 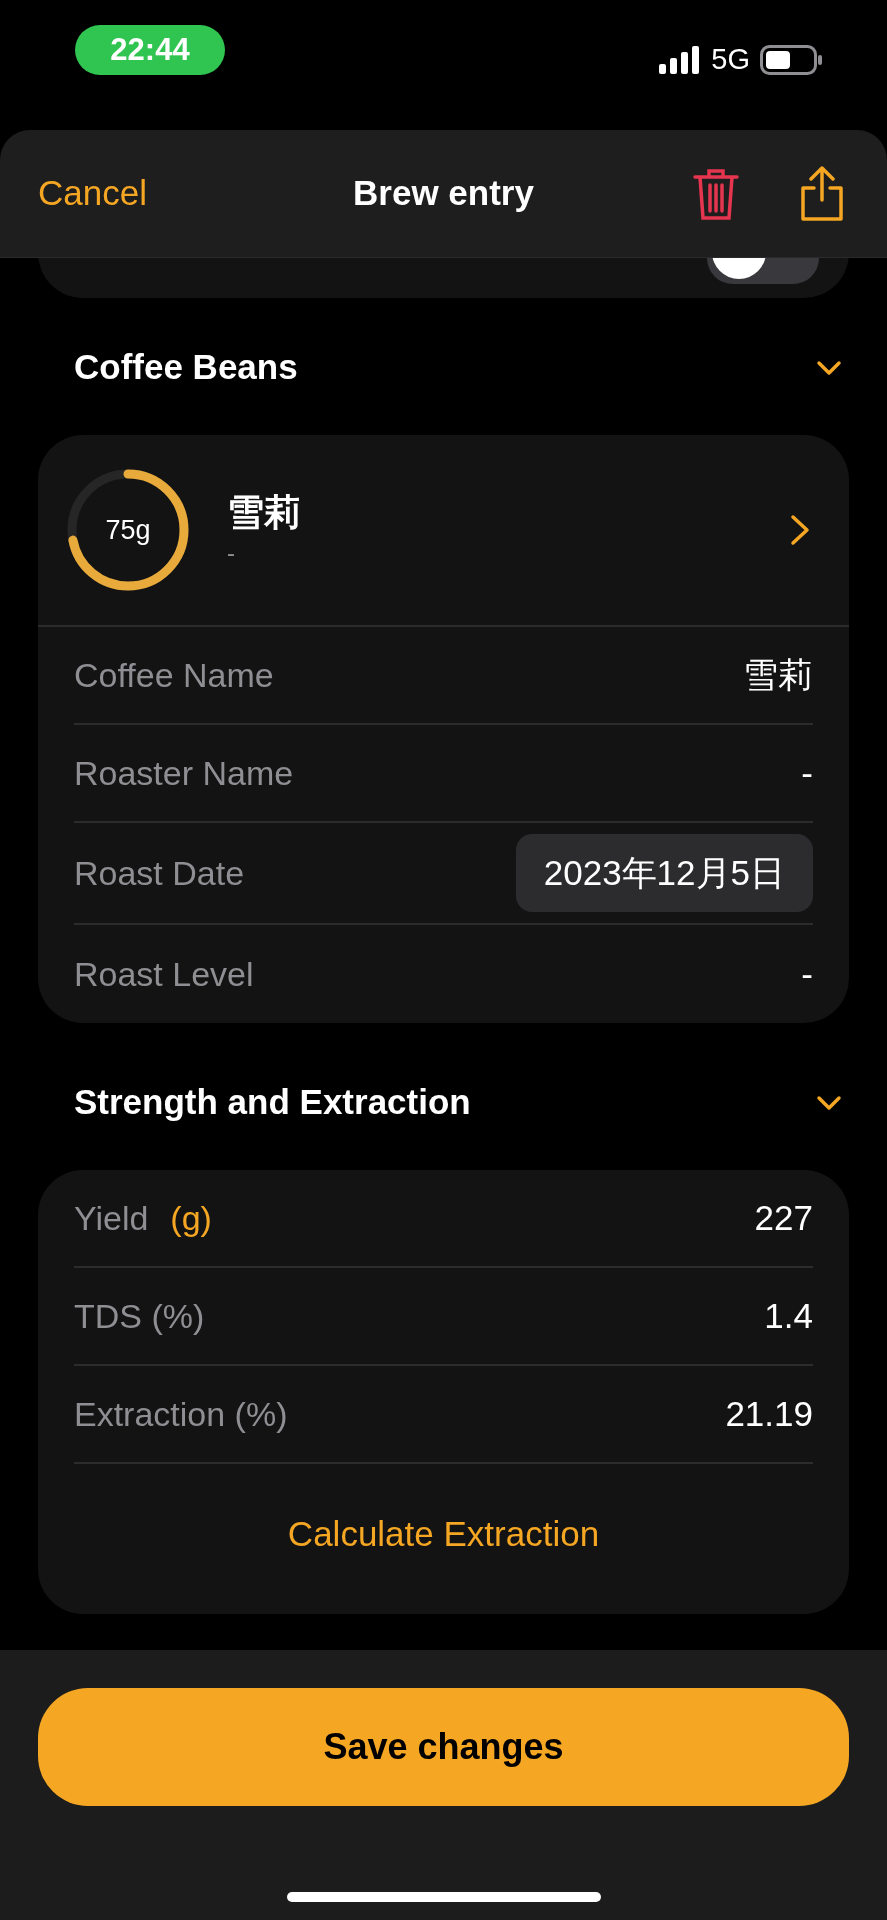 I want to click on field-value: 21.19, so click(x=769, y=1414).